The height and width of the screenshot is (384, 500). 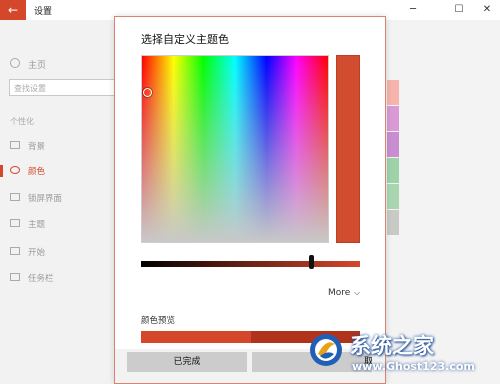 What do you see at coordinates (147, 92) in the screenshot?
I see `color-picker-handle` at bounding box center [147, 92].